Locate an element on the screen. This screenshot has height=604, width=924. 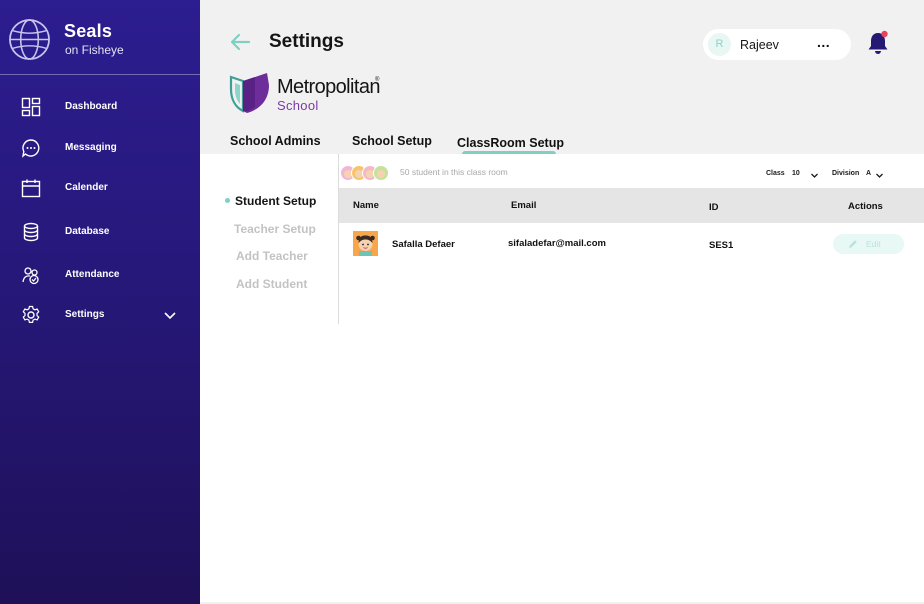
sidebar-item-label: Attendance is located at coordinates (92, 274).